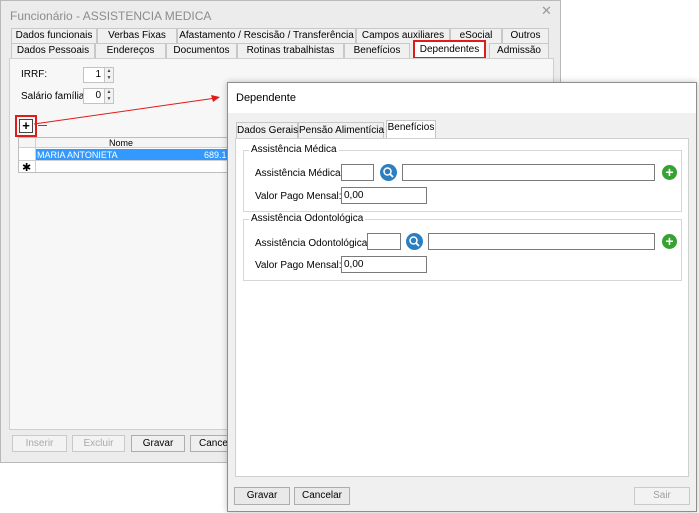 The width and height of the screenshot is (699, 513). I want to click on spin-down-icon: ▼, so click(109, 78).